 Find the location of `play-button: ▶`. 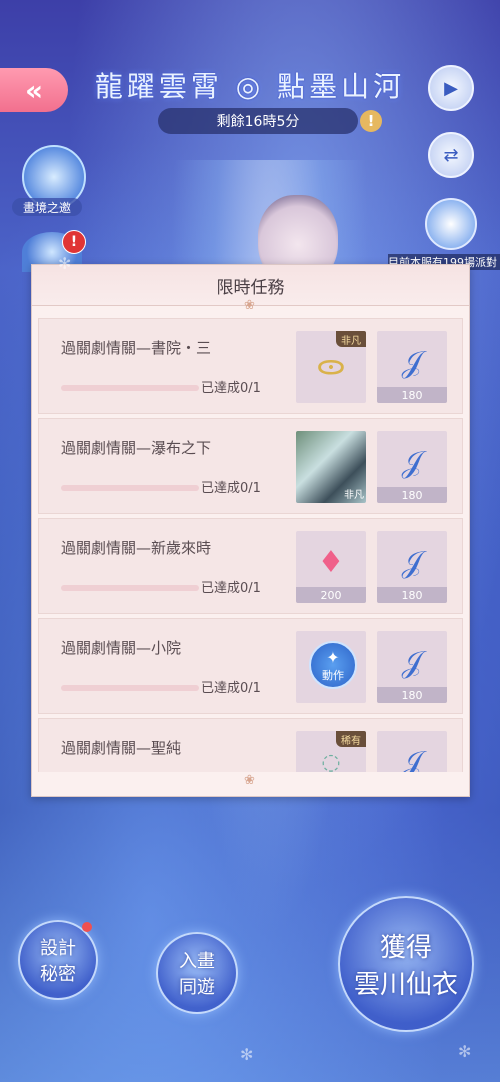

play-button: ▶ is located at coordinates (451, 88).